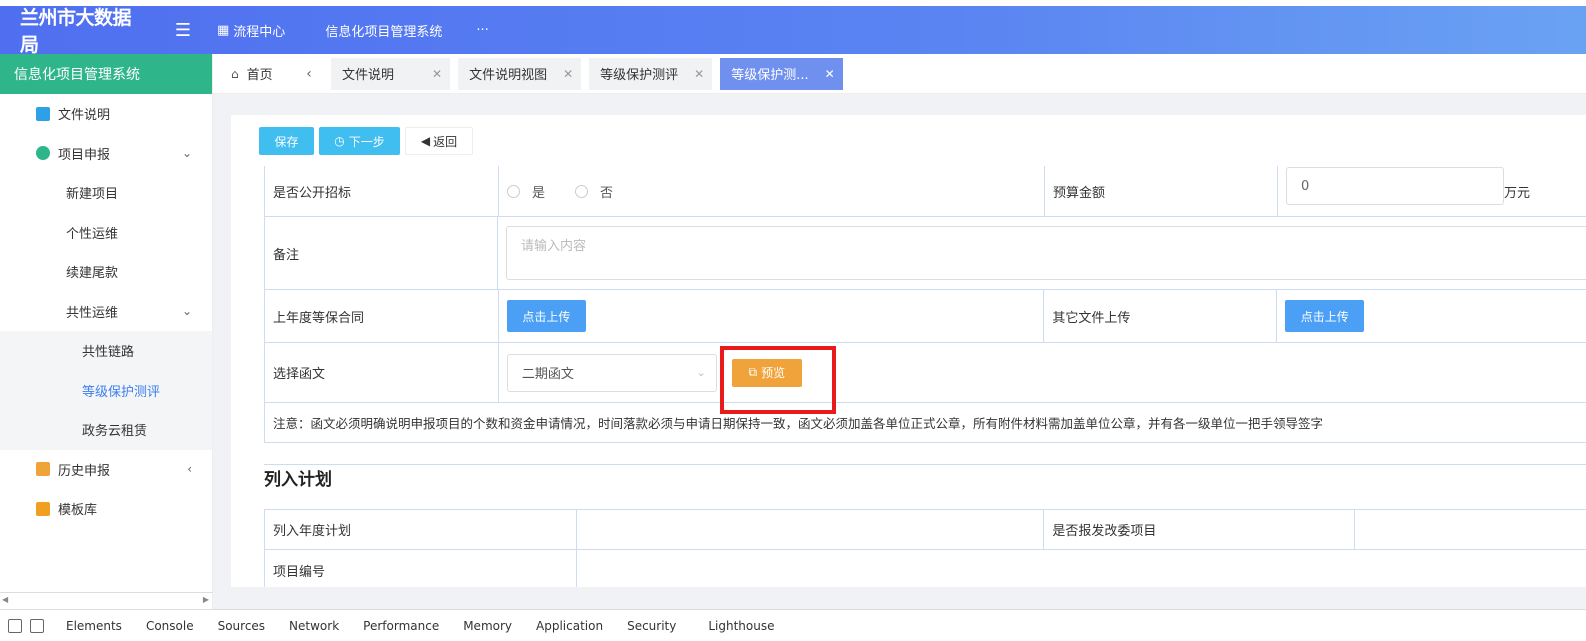  Describe the element at coordinates (811, 529) in the screenshot. I see `annual-plan-value` at that location.